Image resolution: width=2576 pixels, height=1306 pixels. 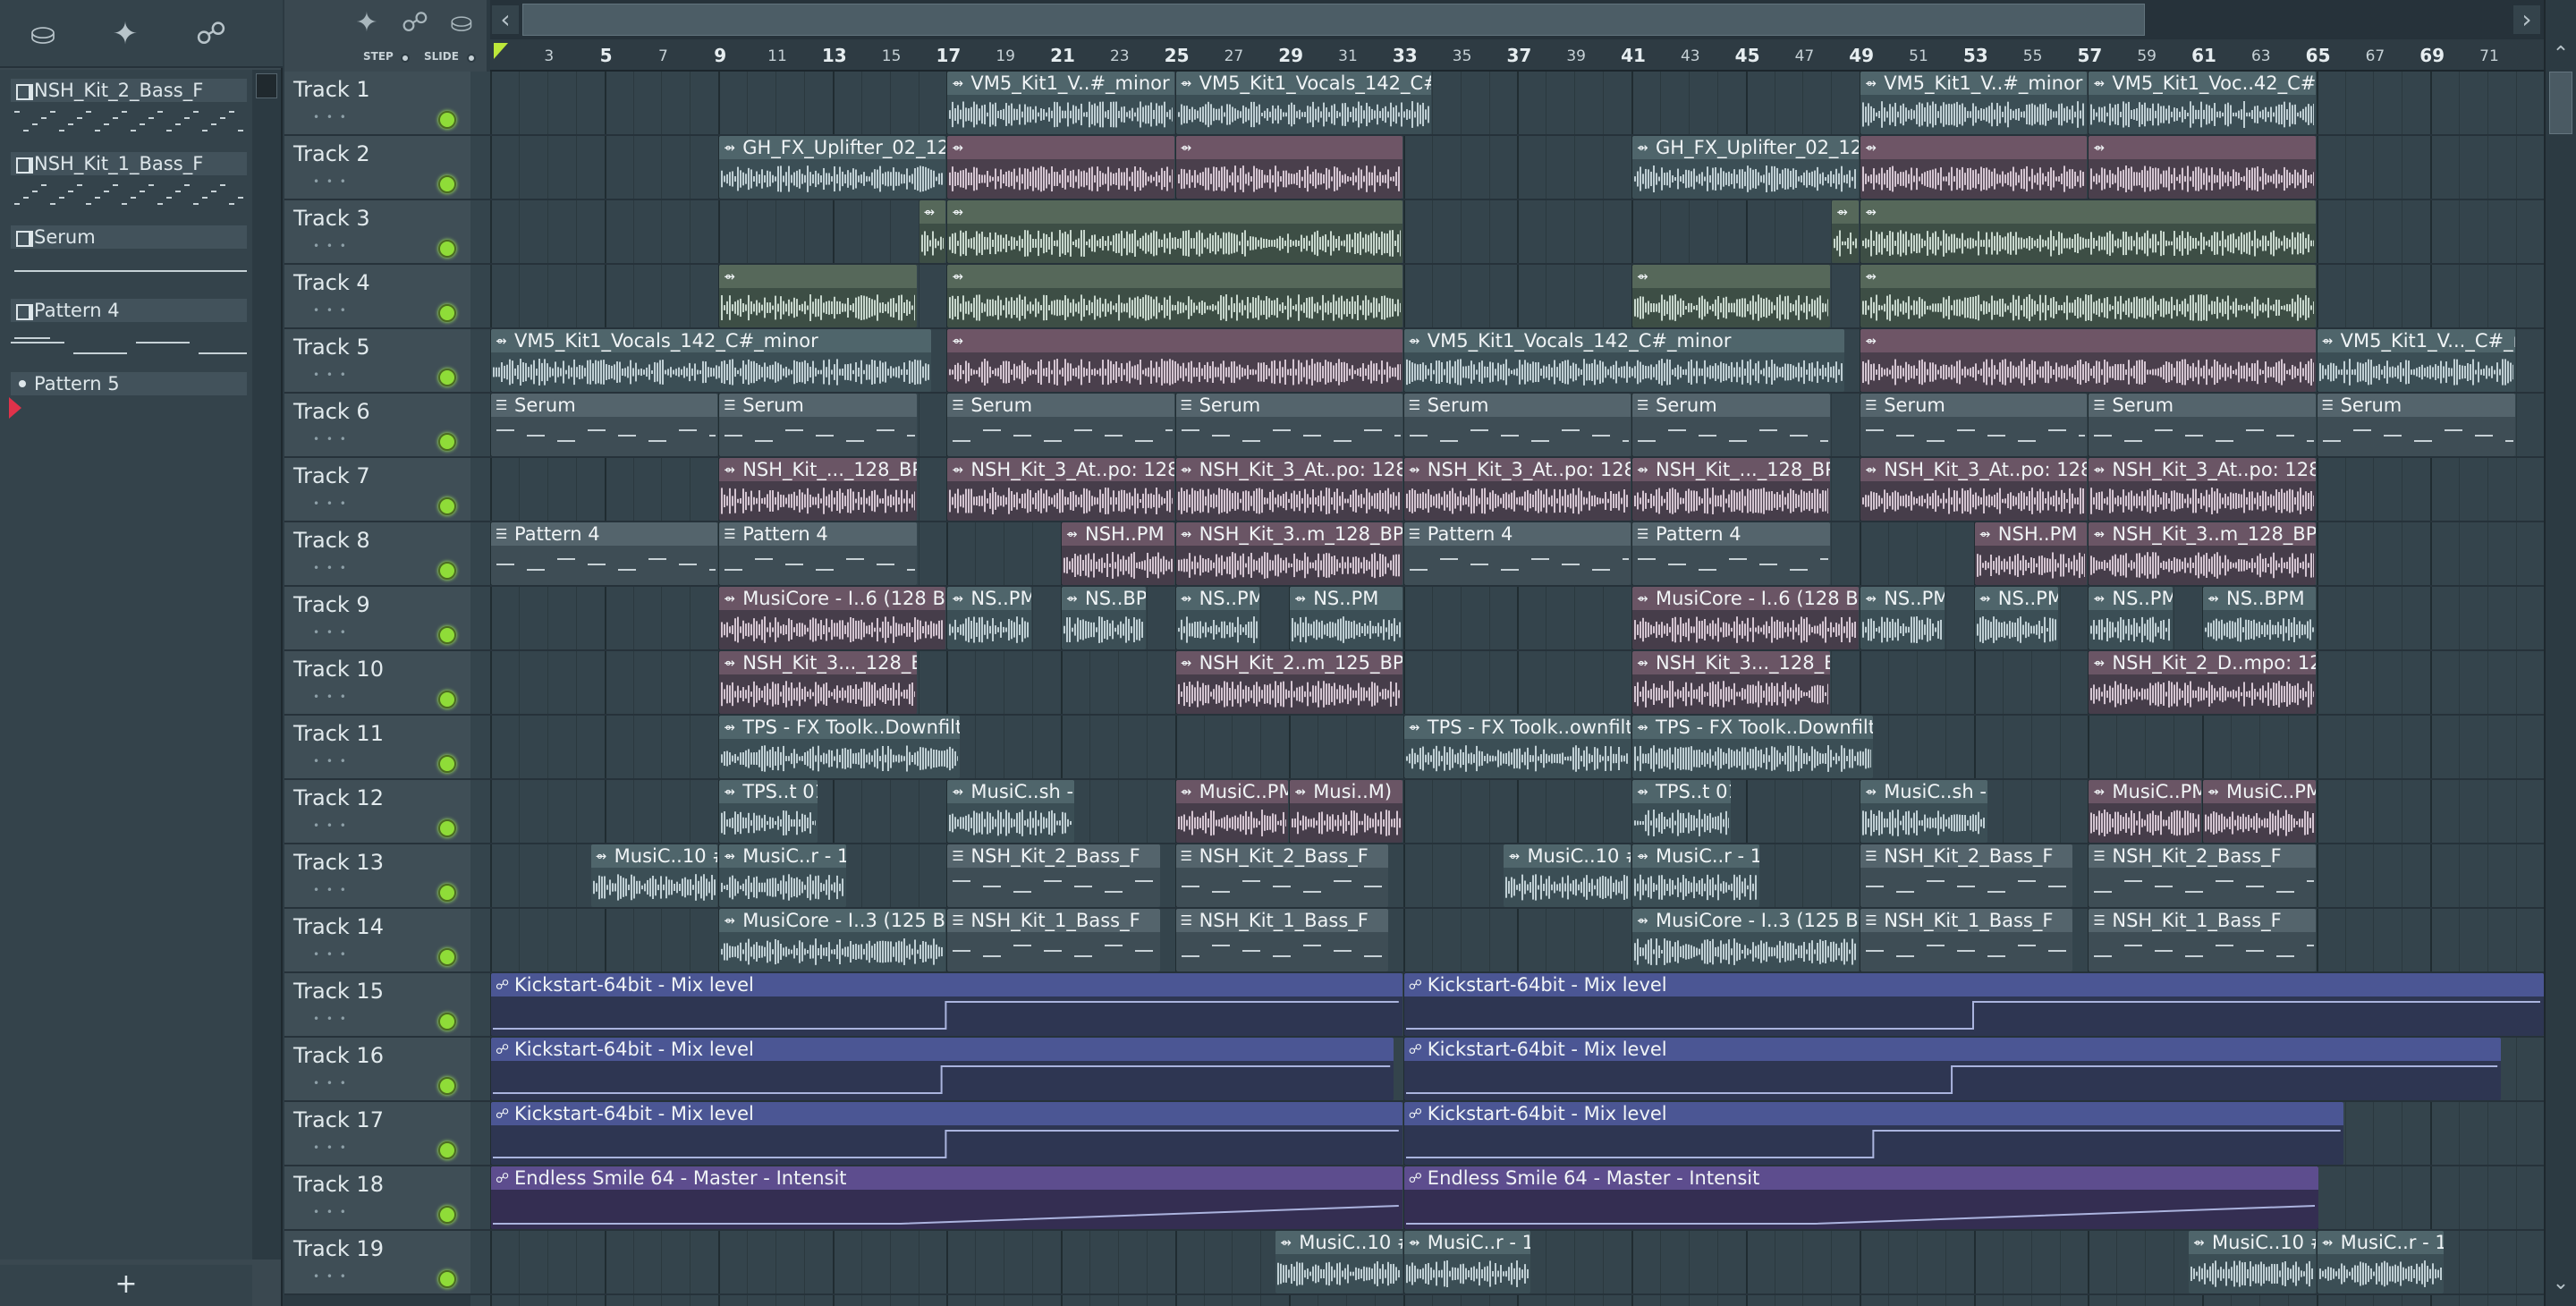 What do you see at coordinates (818, 683) in the screenshot?
I see `playlist-clip: NSH_Kit_3..._128_BPM⇴` at bounding box center [818, 683].